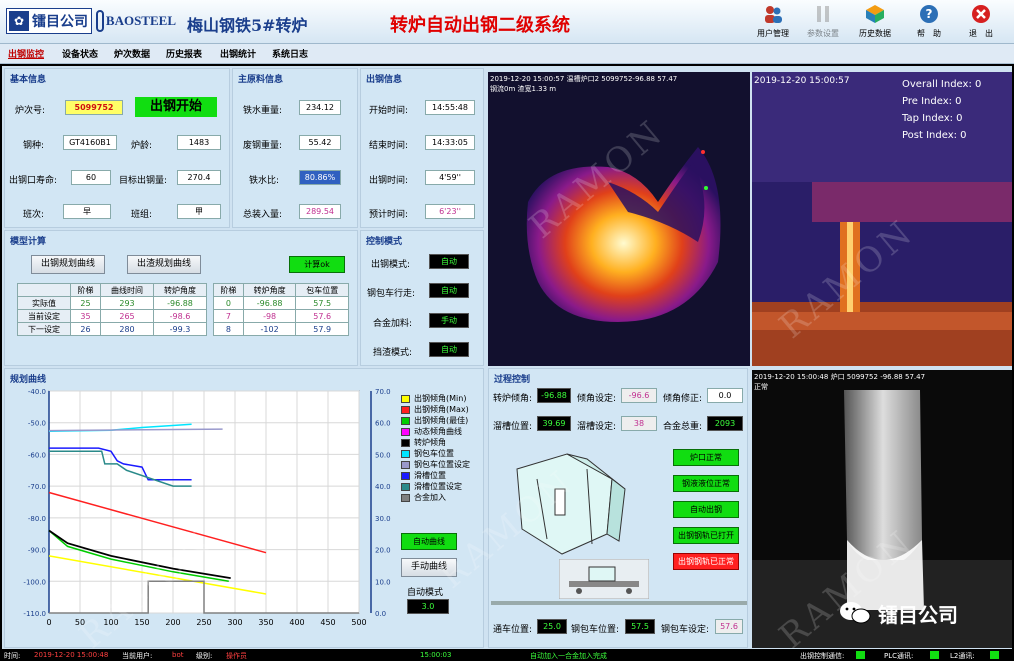  I want to click on legend-item: 动态倾角曲线, so click(442, 431).